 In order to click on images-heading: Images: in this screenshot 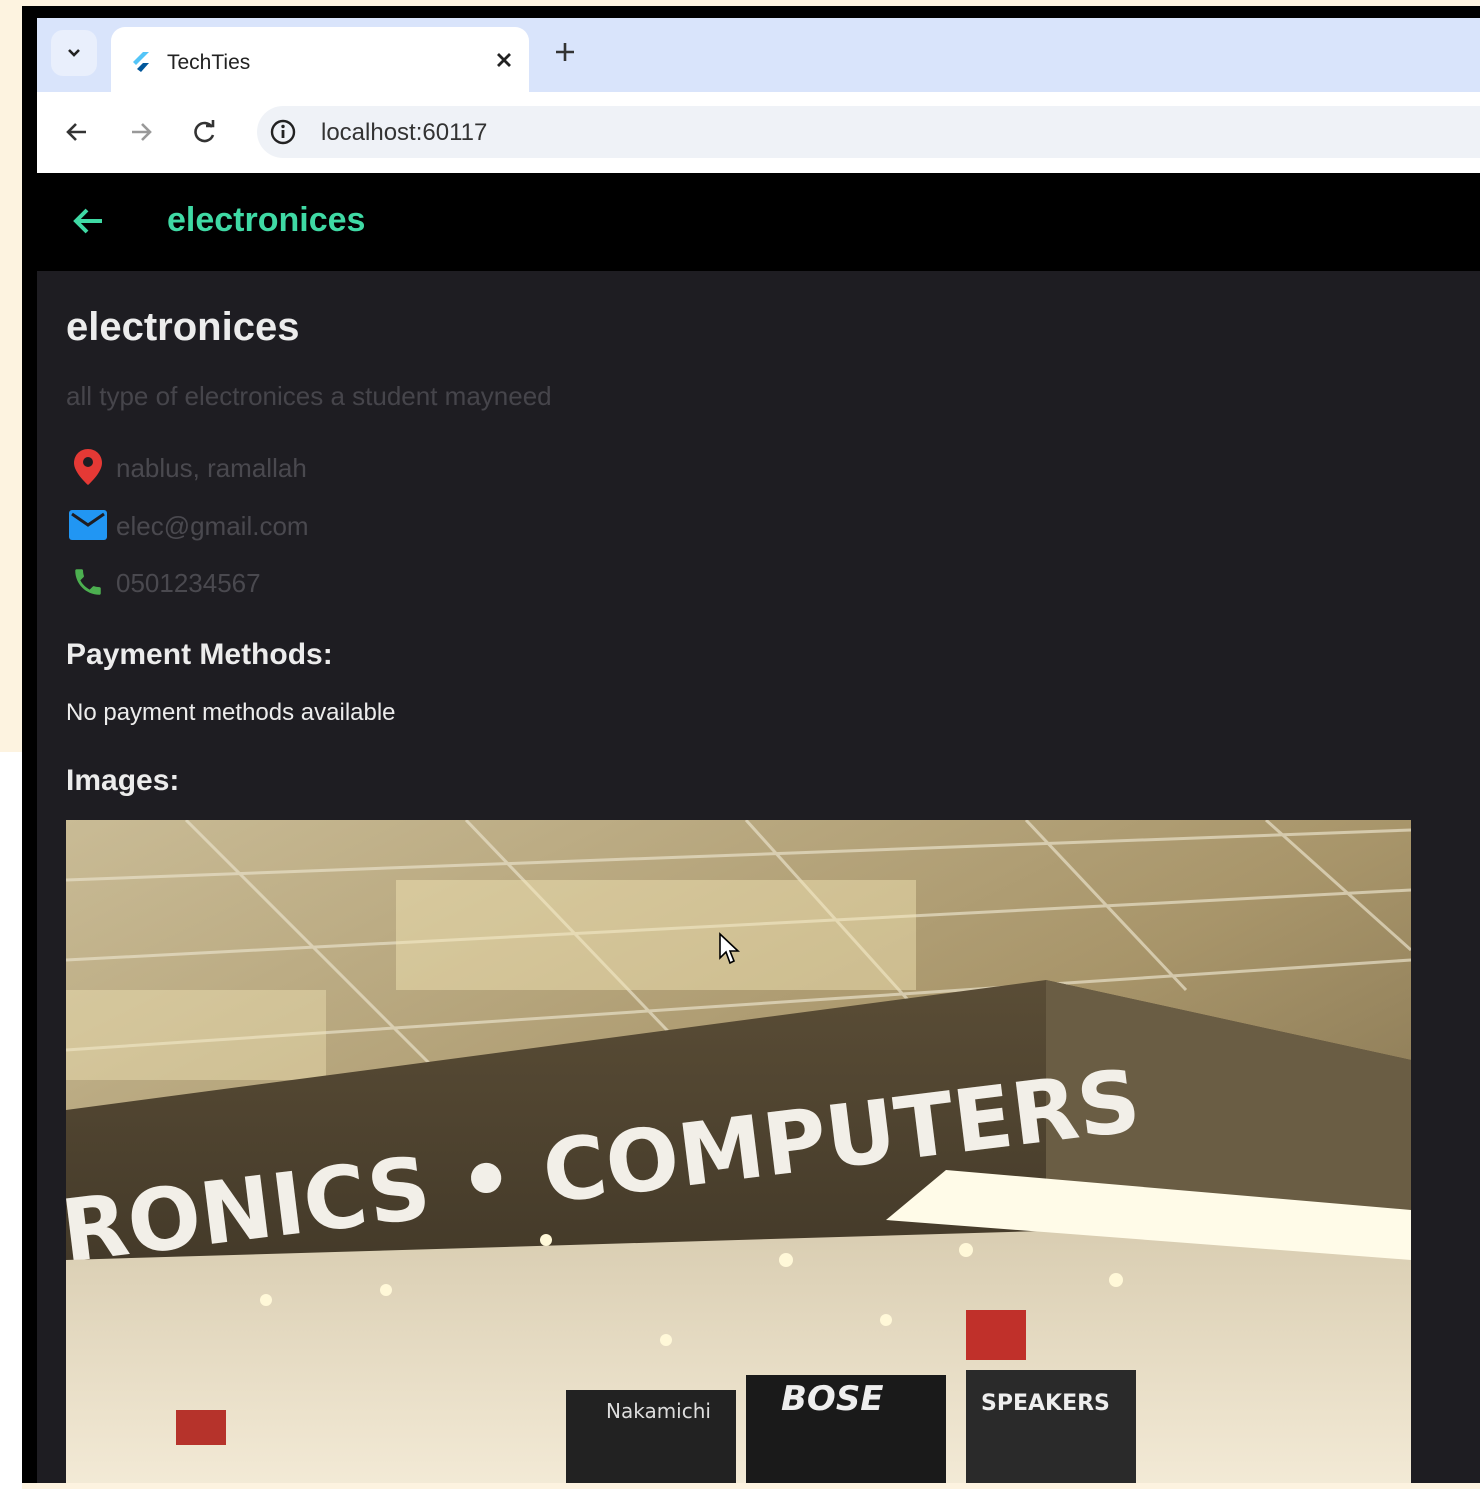, I will do `click(123, 780)`.